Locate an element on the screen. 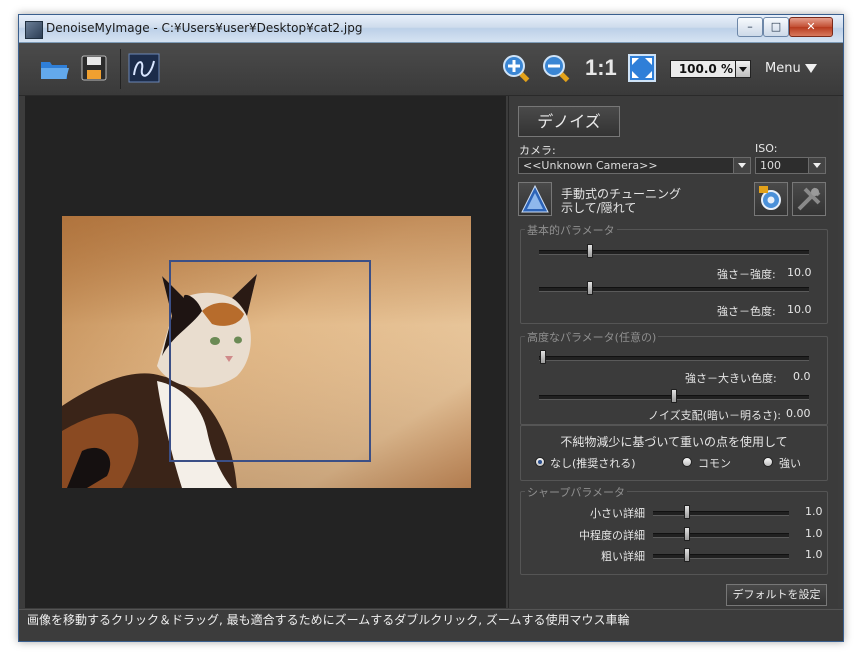 The image size is (863, 661). chroma-slider-track is located at coordinates (674, 289).